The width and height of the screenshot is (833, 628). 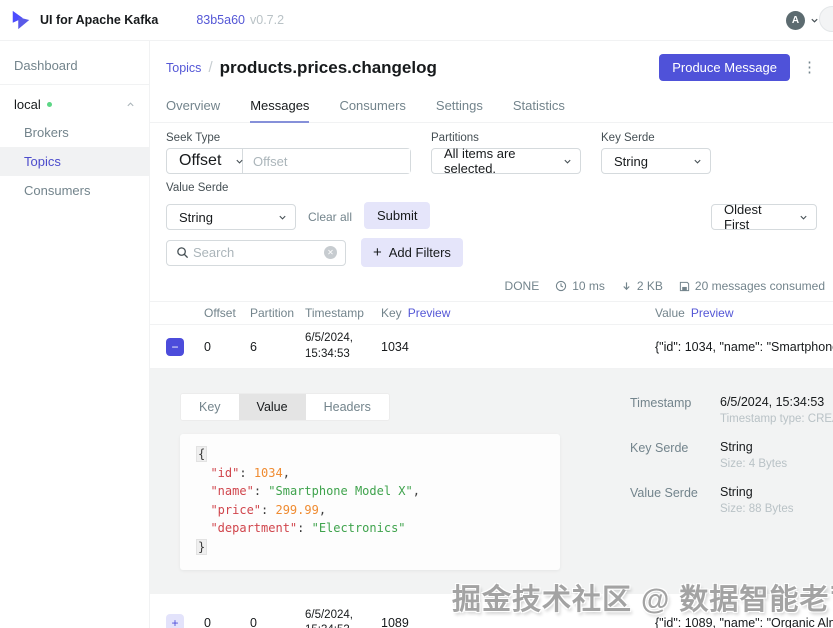 I want to click on meta-value-serde: Value Serde String Size: 88 Bytes, so click(x=712, y=500).